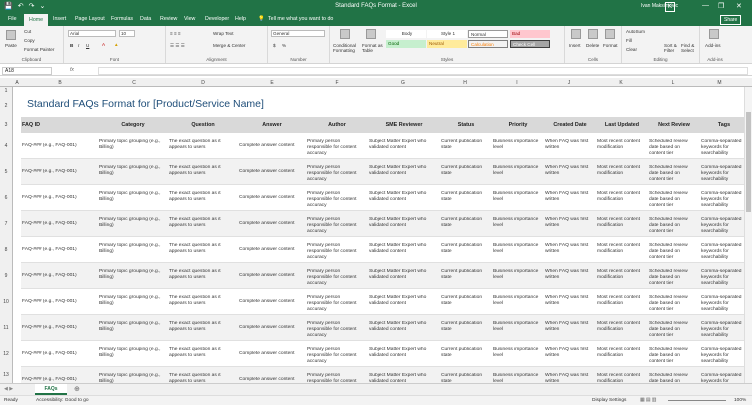  Describe the element at coordinates (724, 125) in the screenshot. I see `header-cell: Tags` at that location.